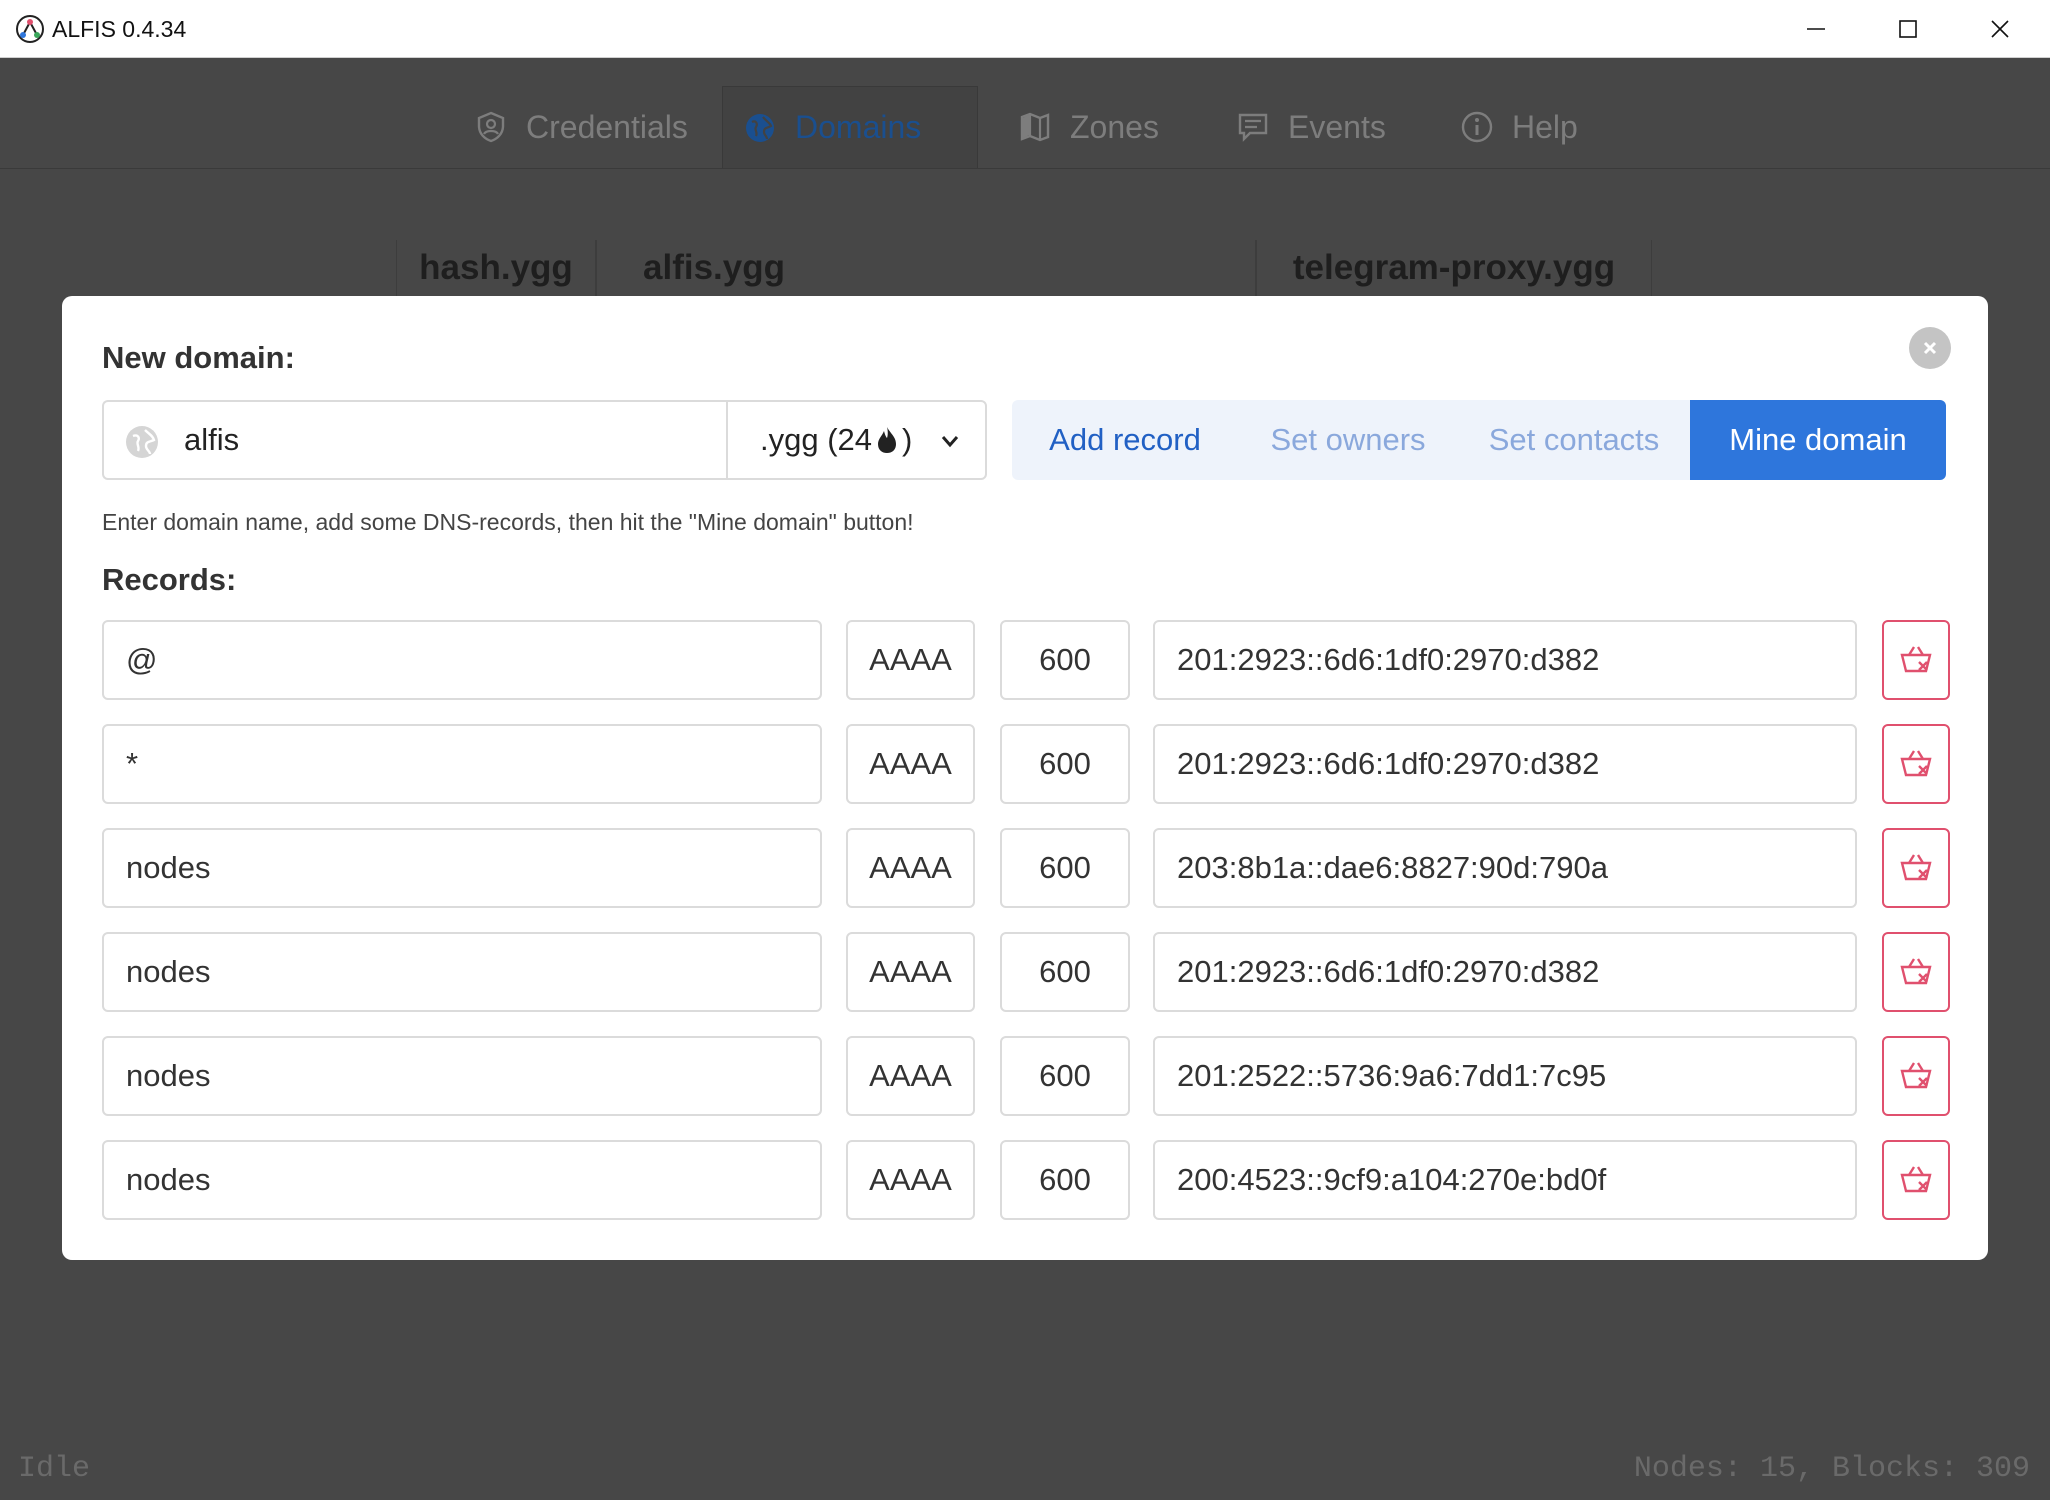 Image resolution: width=2050 pixels, height=1500 pixels. Describe the element at coordinates (414, 440) in the screenshot. I see `domain-name-input: alfis` at that location.